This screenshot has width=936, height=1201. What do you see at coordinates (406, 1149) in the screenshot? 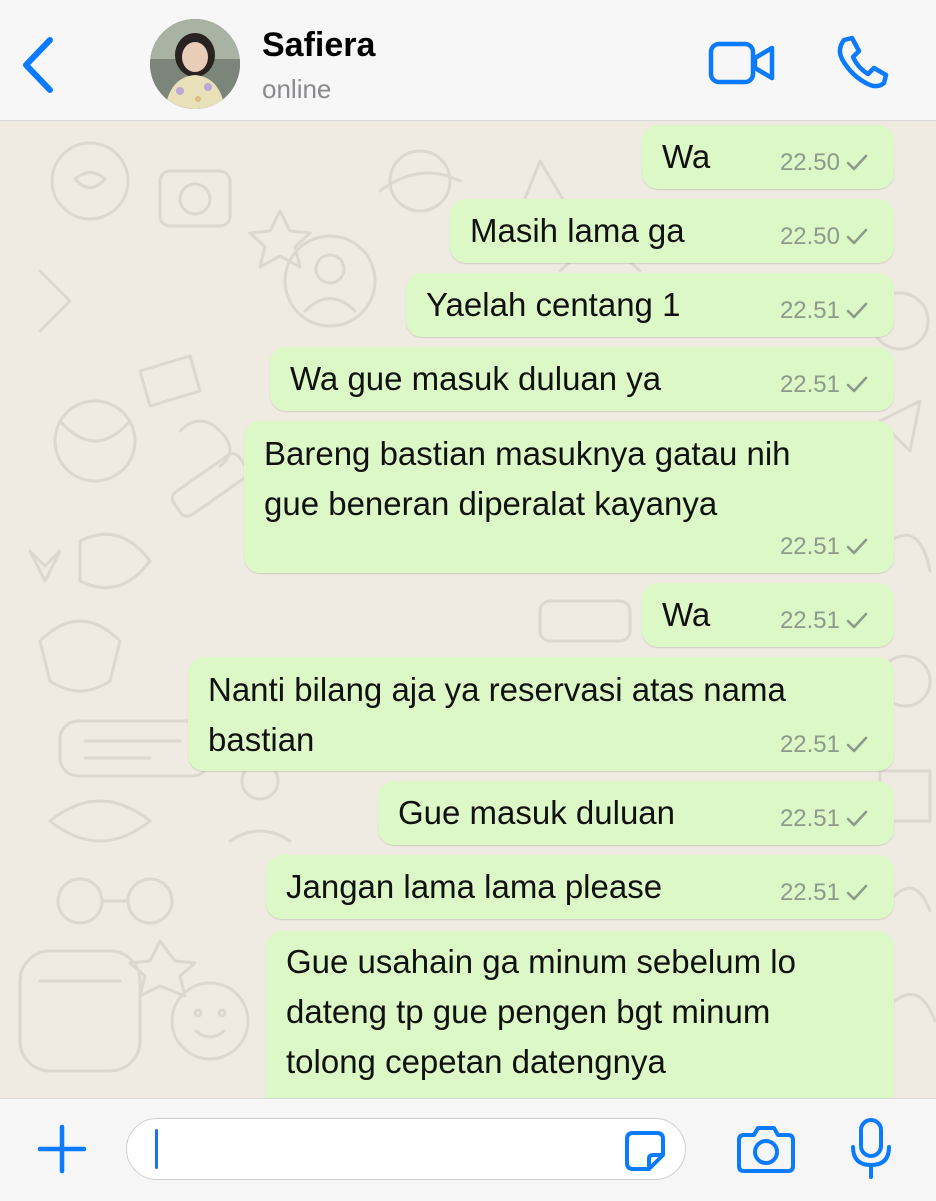
I see `message-input` at bounding box center [406, 1149].